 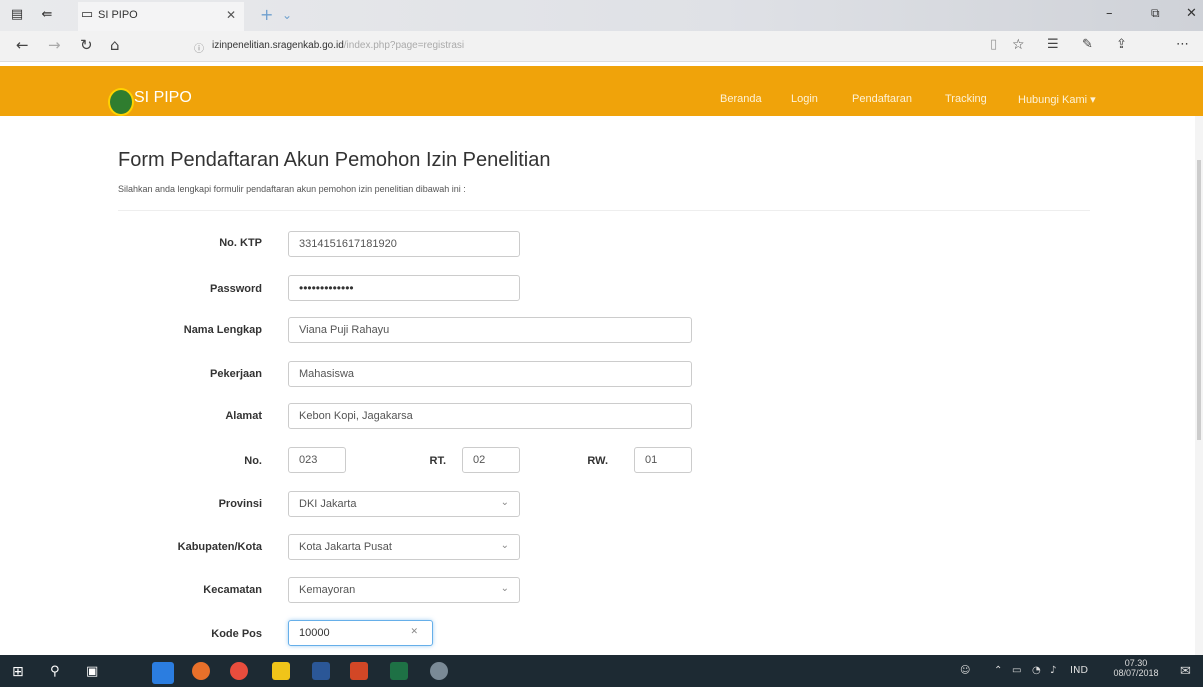 What do you see at coordinates (404, 244) in the screenshot?
I see `ktp-input: 3314151617181920` at bounding box center [404, 244].